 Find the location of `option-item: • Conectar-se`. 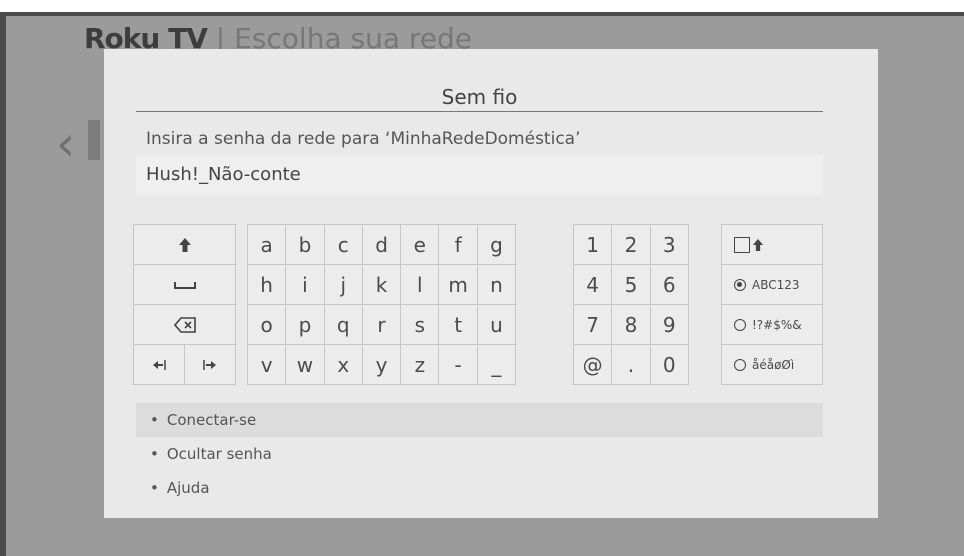

option-item: • Conectar-se is located at coordinates (479, 420).